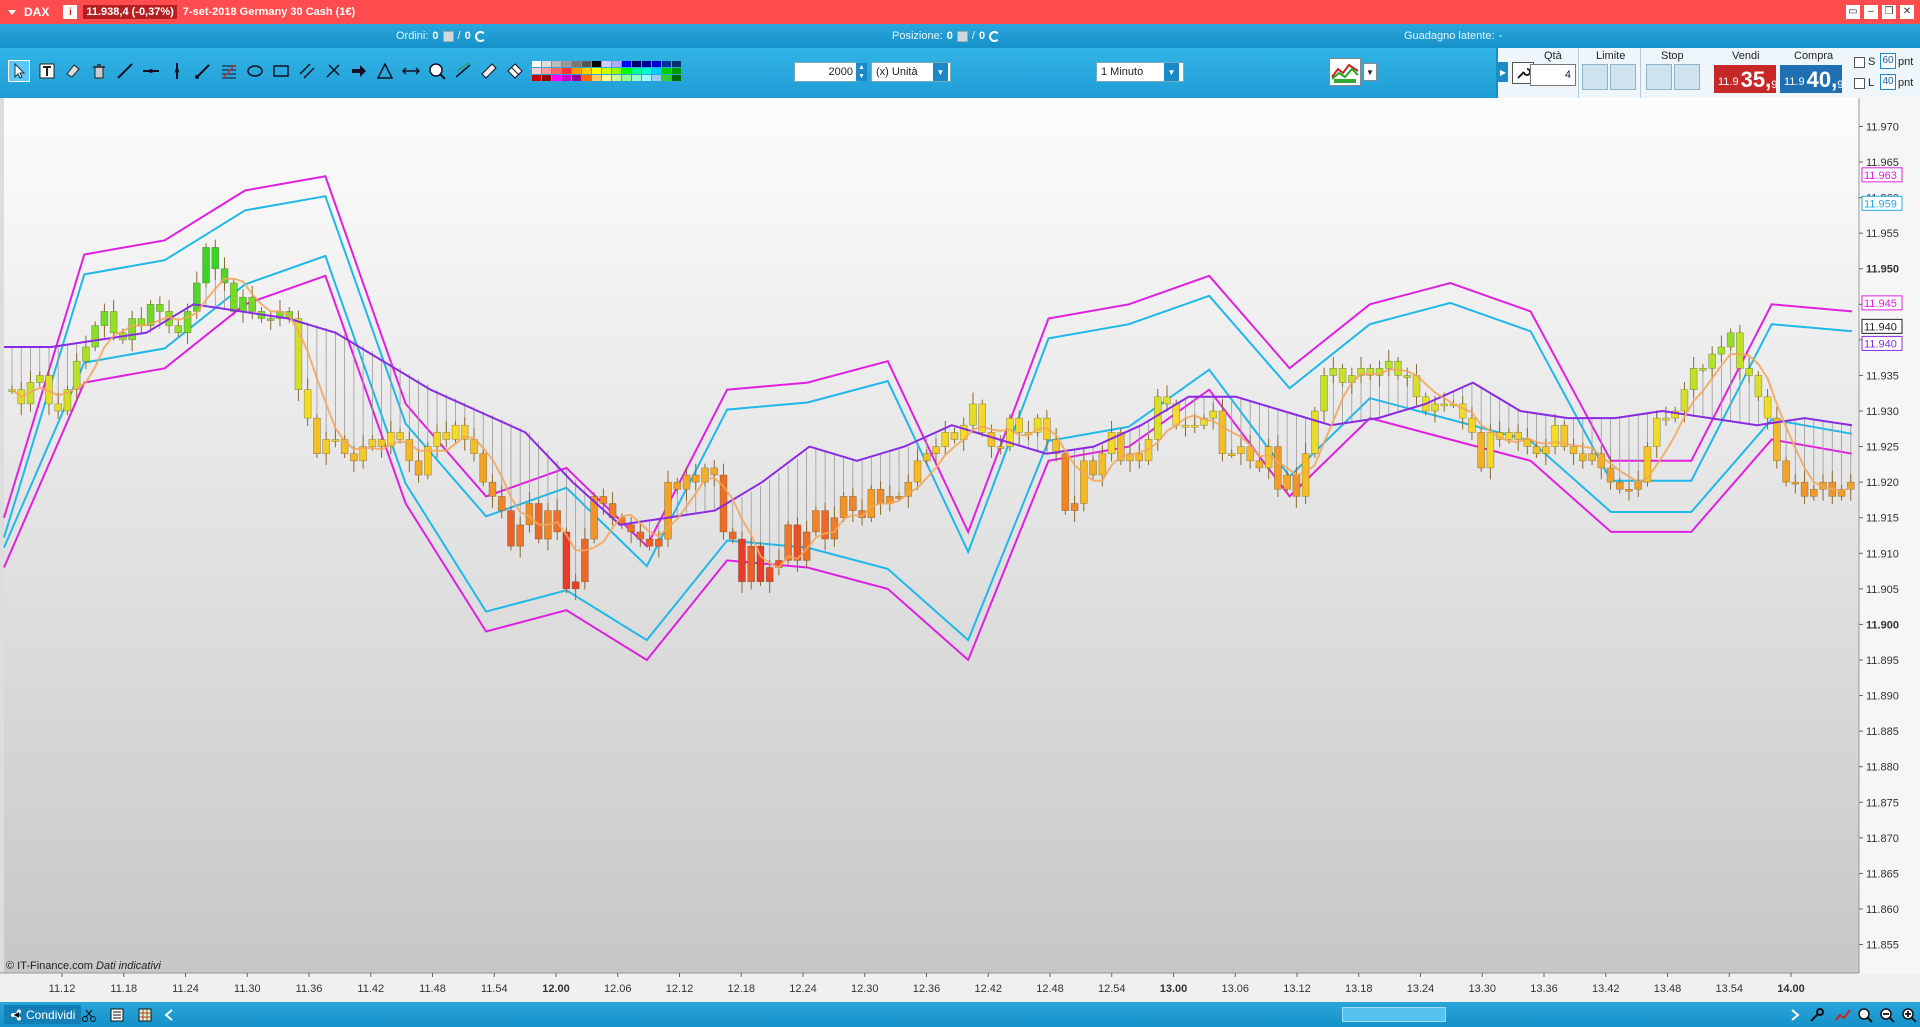 The height and width of the screenshot is (1027, 1920). What do you see at coordinates (940, 72) in the screenshot?
I see `units-type-chevron-icon: ▼` at bounding box center [940, 72].